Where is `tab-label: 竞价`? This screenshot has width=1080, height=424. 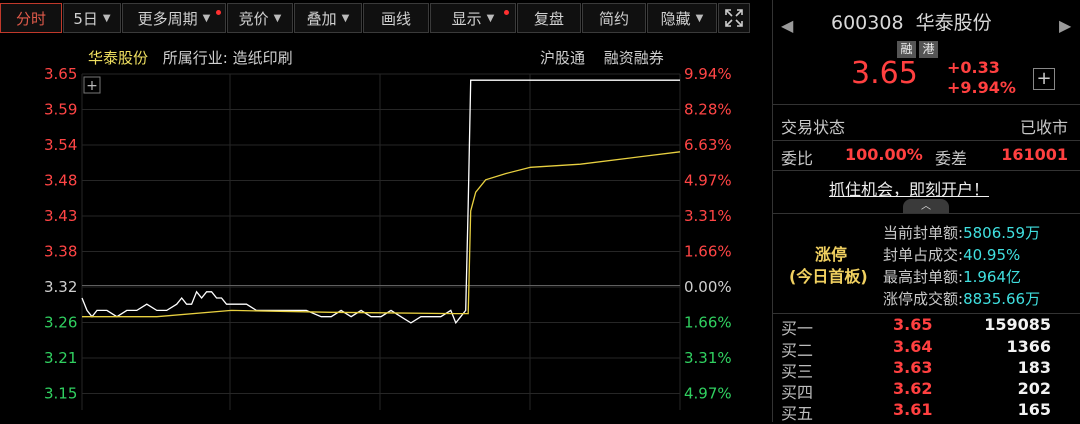 tab-label: 竞价 is located at coordinates (253, 18).